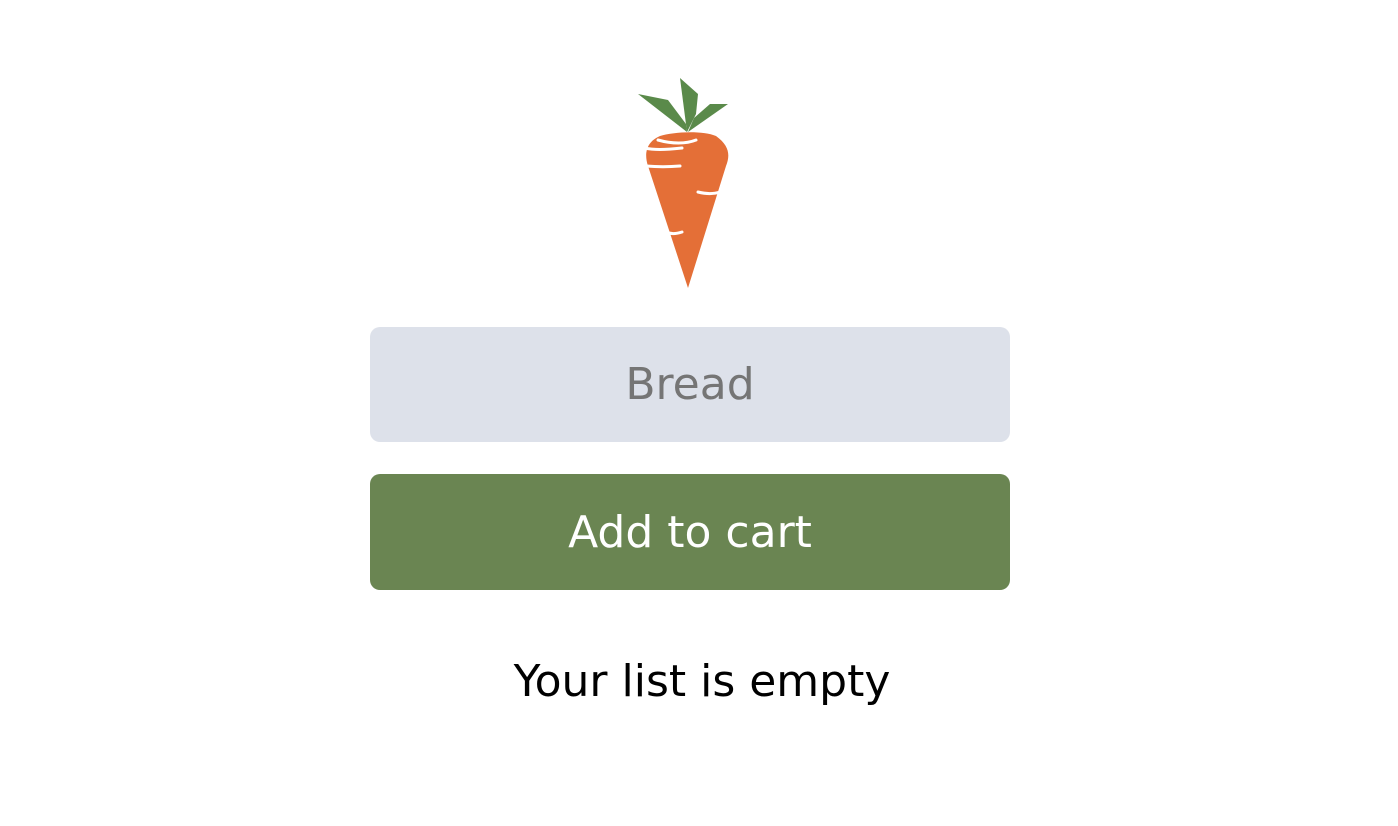 The height and width of the screenshot is (826, 1398). I want to click on empty-list-message: Your list is empty, so click(702, 681).